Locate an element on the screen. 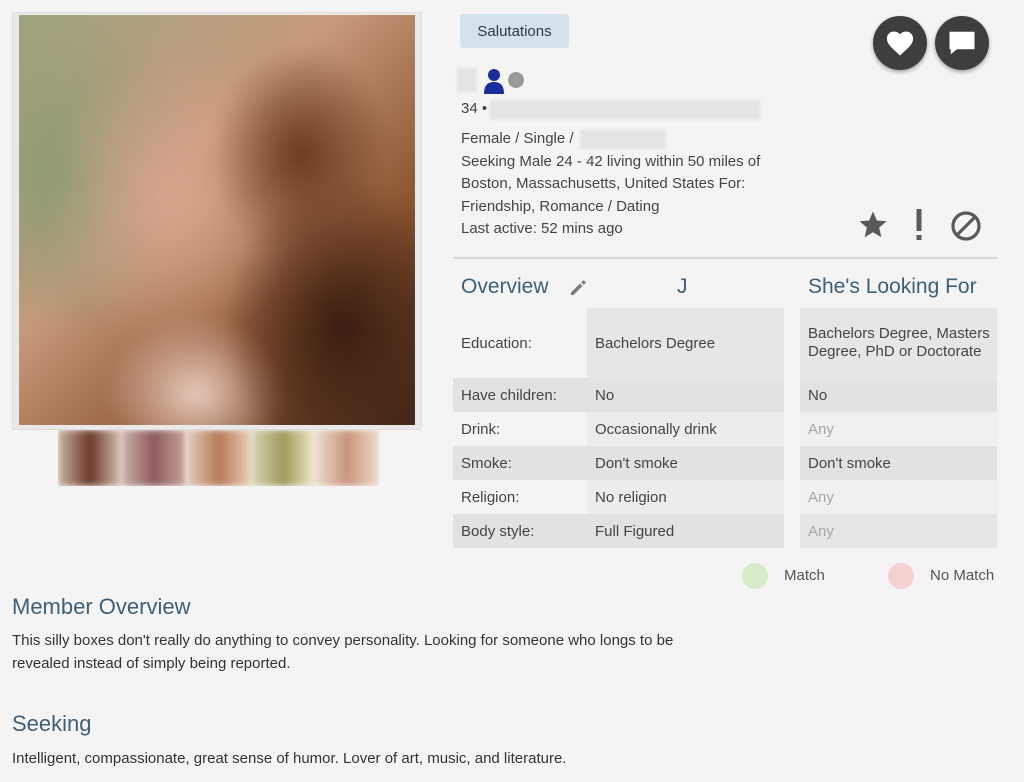  overview-title: Overview is located at coordinates (505, 286).